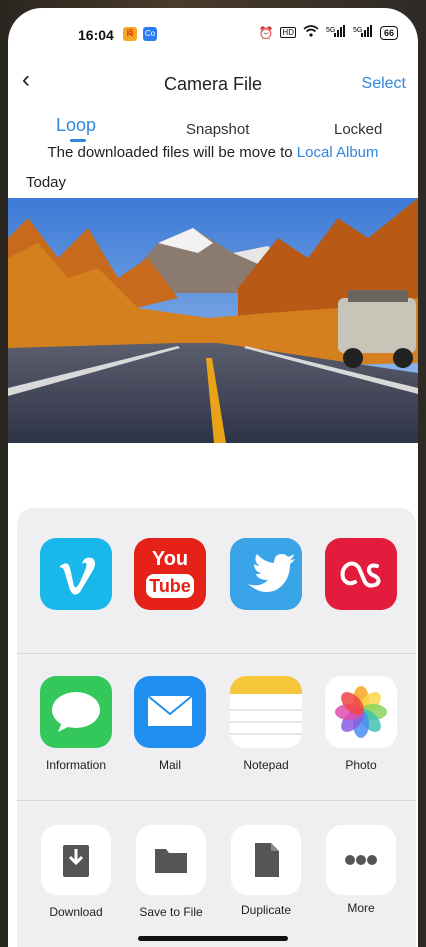  What do you see at coordinates (216, 874) in the screenshot?
I see `share-actions-row: Download Save to File Duplicate More` at bounding box center [216, 874].